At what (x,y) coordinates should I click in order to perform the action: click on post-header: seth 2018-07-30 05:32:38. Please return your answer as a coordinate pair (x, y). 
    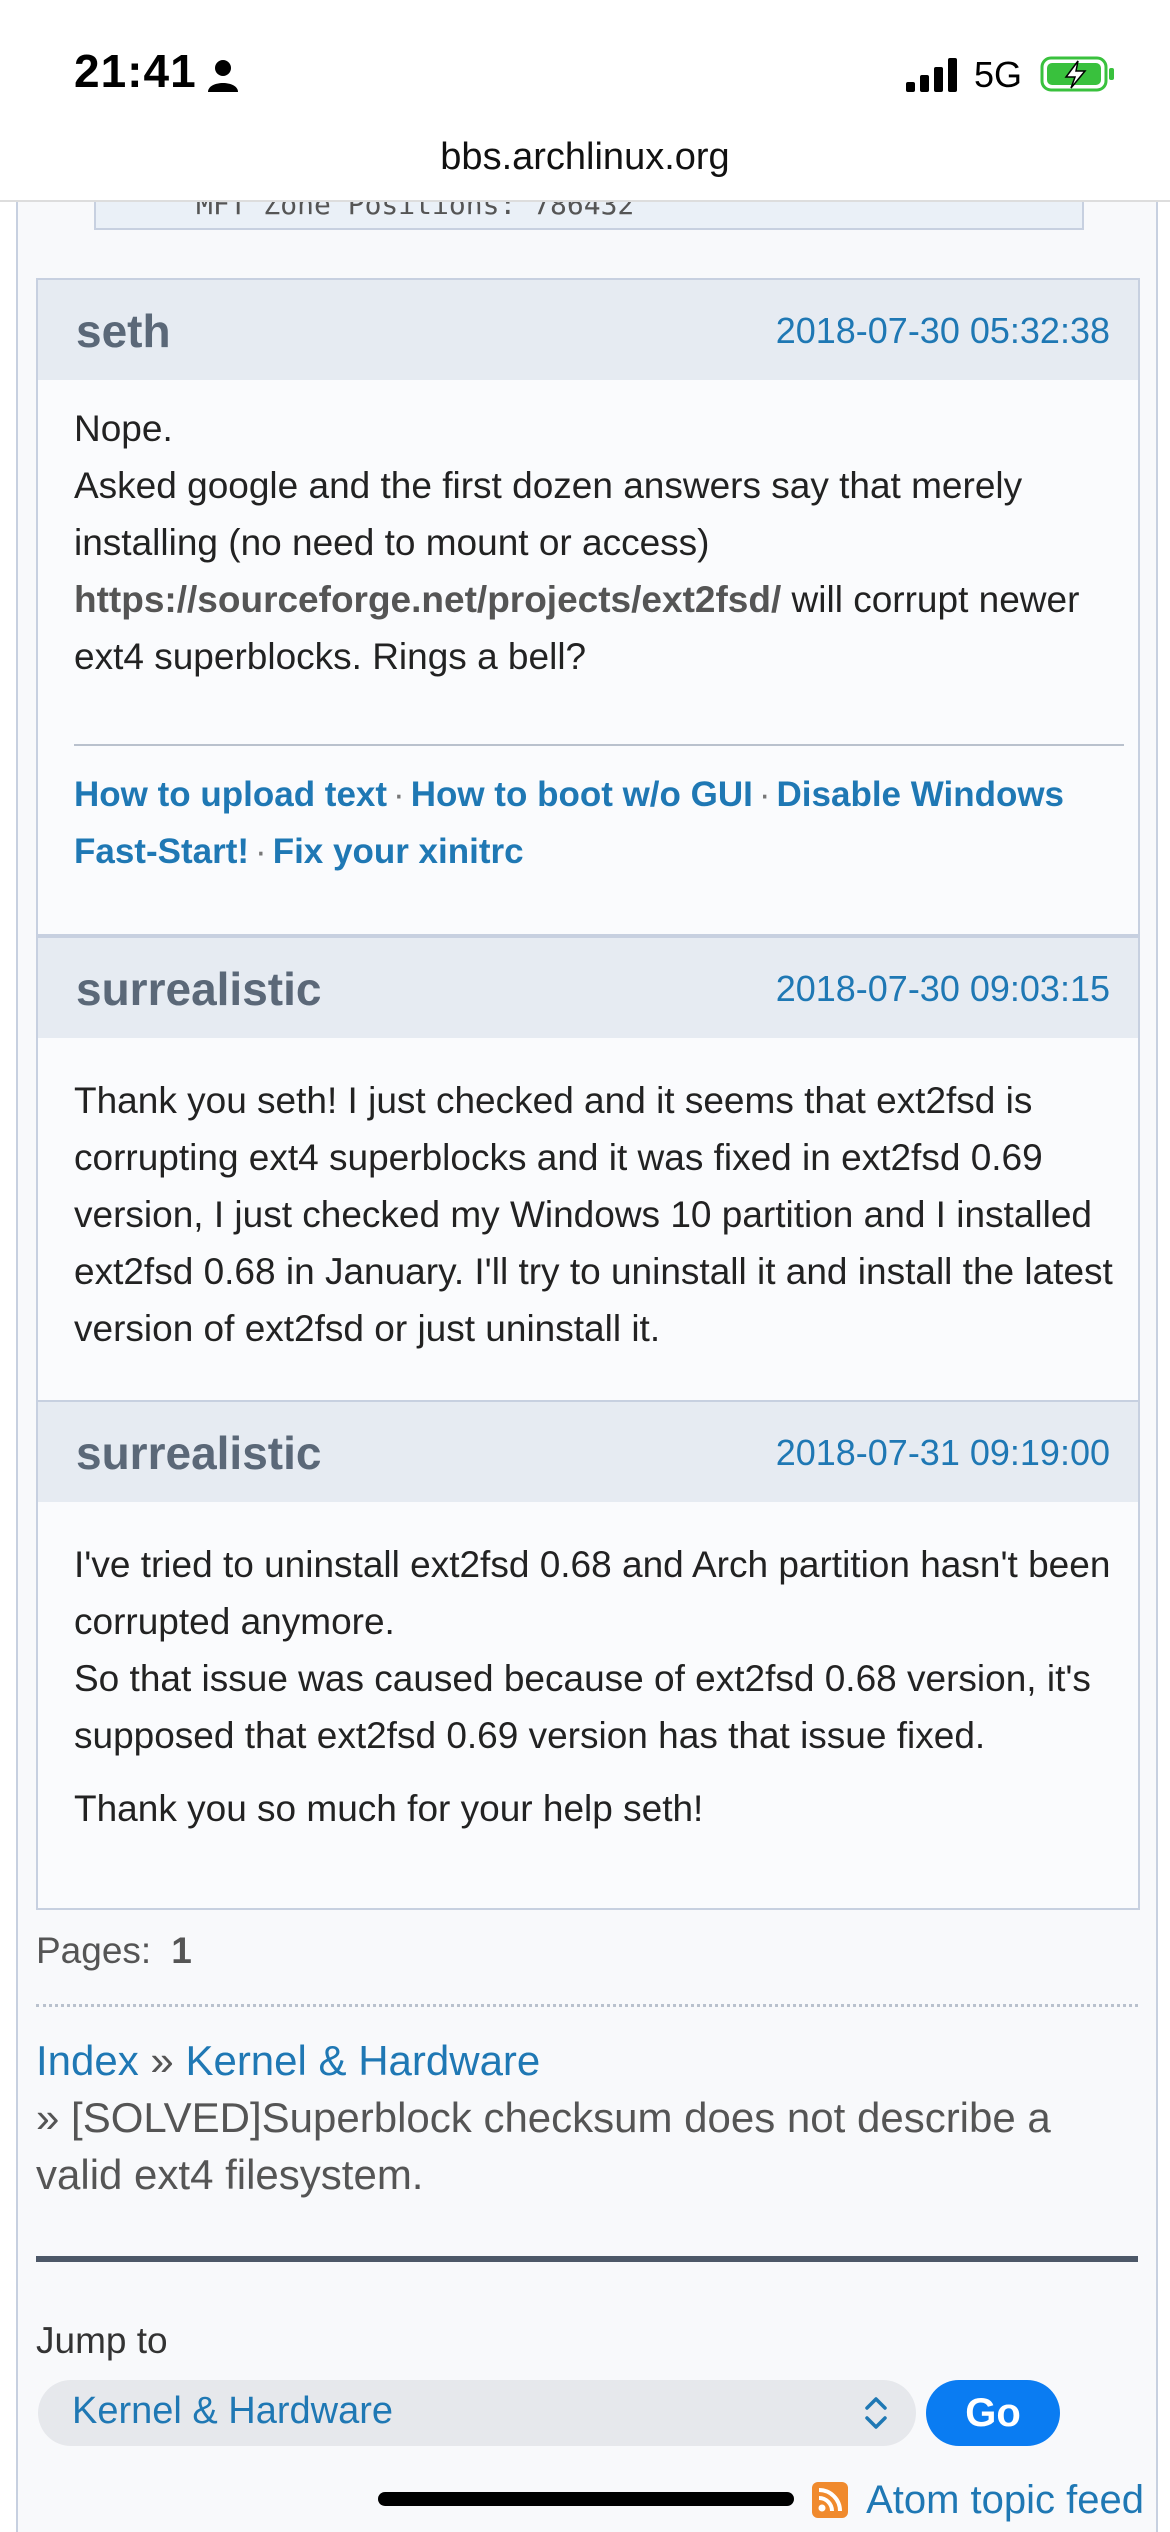
    Looking at the image, I should click on (588, 330).